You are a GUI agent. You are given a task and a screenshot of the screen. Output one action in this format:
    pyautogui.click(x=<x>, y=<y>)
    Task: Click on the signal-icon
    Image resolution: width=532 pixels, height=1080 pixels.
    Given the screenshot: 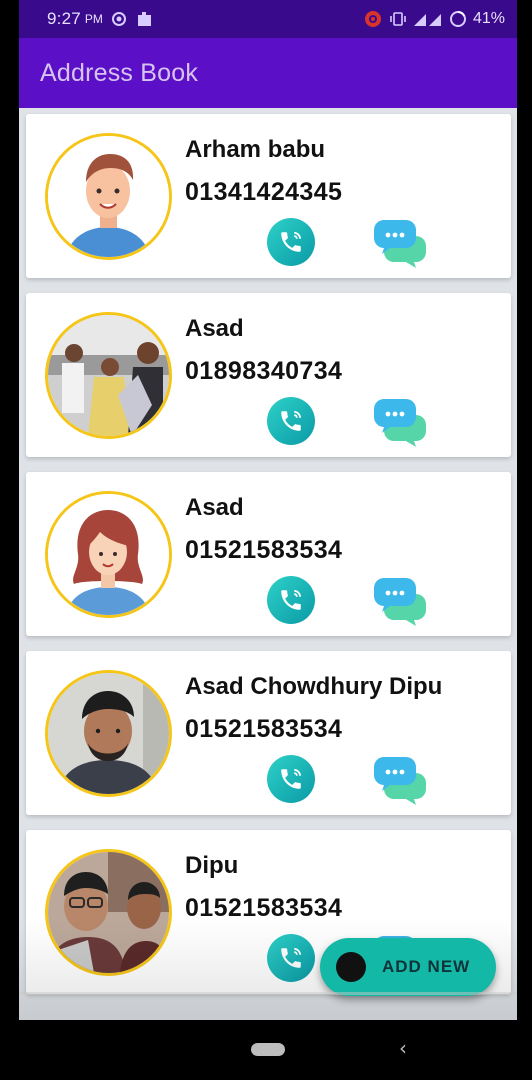 What is the action you would take?
    pyautogui.click(x=428, y=19)
    